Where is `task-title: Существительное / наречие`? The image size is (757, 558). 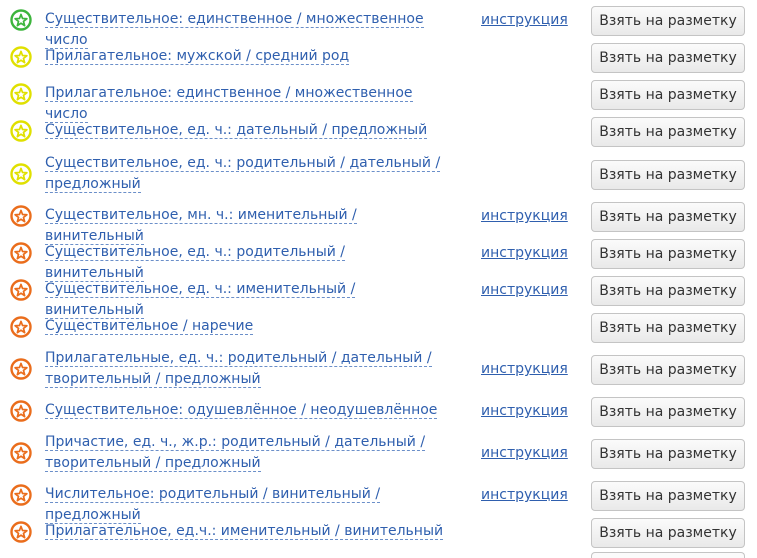 task-title: Существительное / наречие is located at coordinates (245, 326).